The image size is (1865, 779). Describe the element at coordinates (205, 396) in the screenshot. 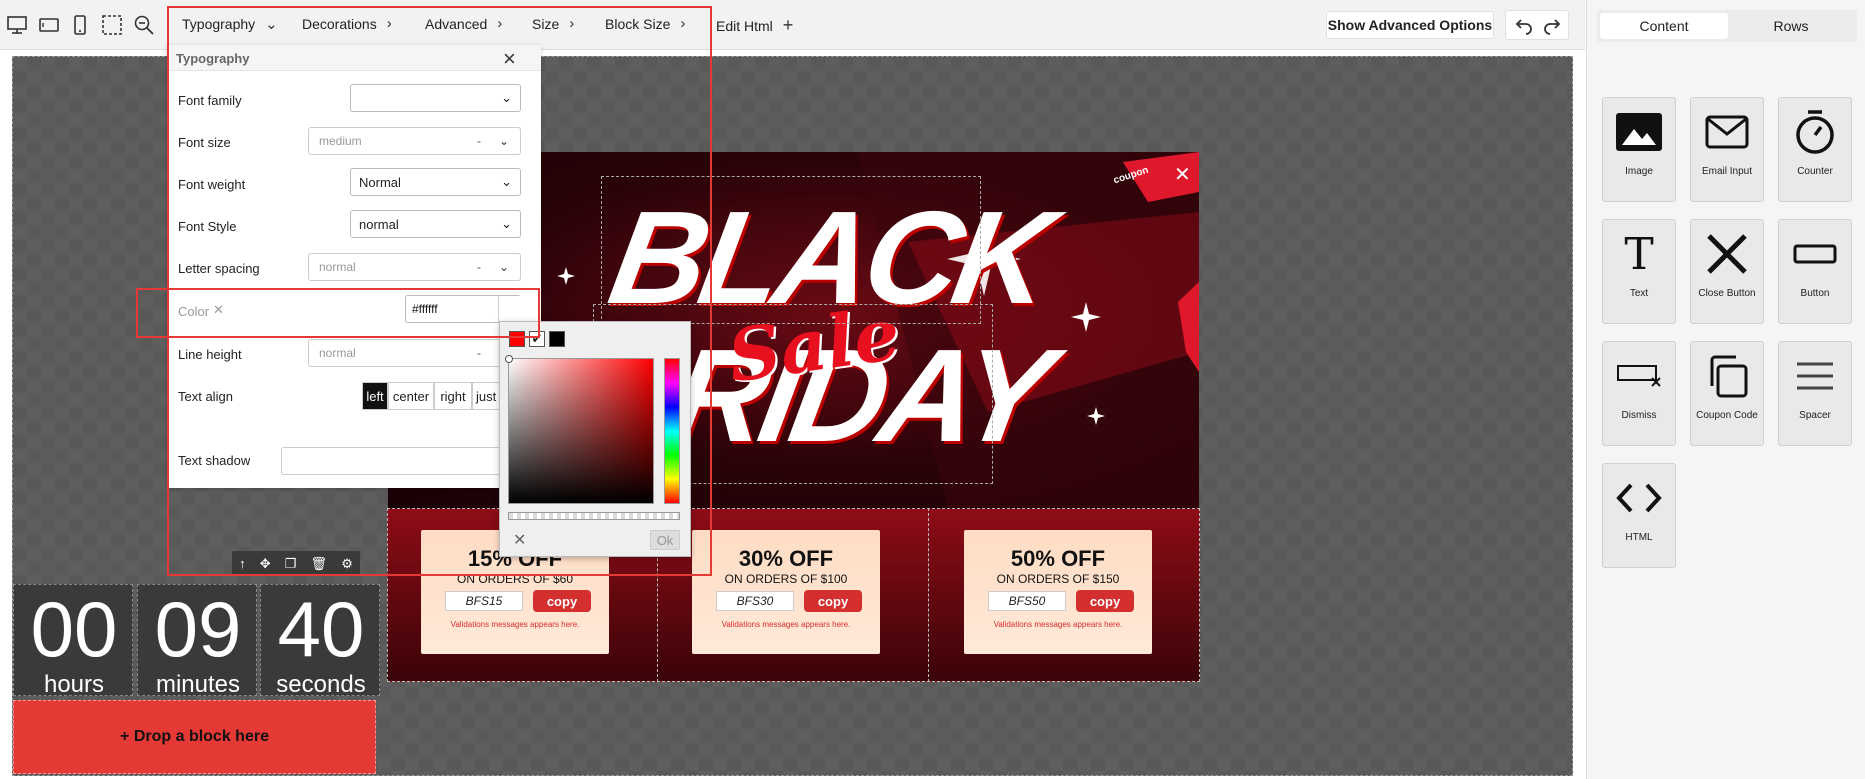

I see `text-align-label: Text align` at that location.